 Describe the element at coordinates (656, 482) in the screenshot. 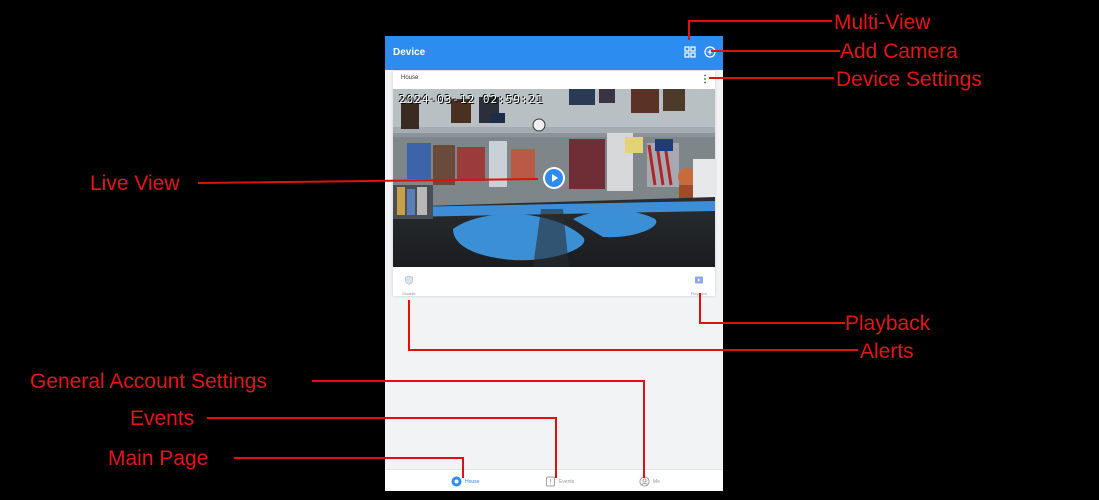

I see `tab-label: Me` at that location.